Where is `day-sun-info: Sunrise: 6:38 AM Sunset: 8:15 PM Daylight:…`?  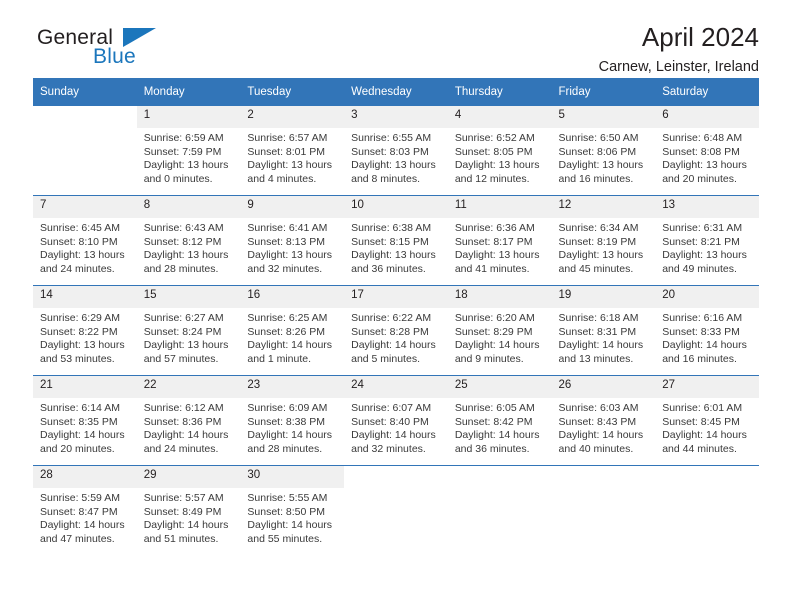 day-sun-info: Sunrise: 6:38 AM Sunset: 8:15 PM Daylight:… is located at coordinates (396, 247).